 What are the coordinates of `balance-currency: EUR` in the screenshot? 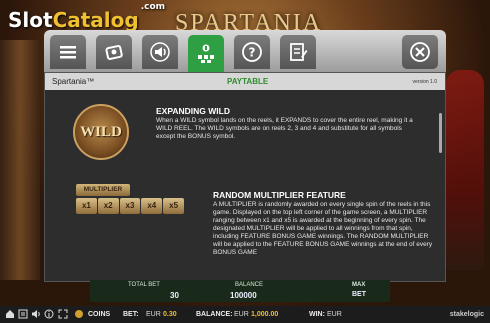 It's located at (241, 314).